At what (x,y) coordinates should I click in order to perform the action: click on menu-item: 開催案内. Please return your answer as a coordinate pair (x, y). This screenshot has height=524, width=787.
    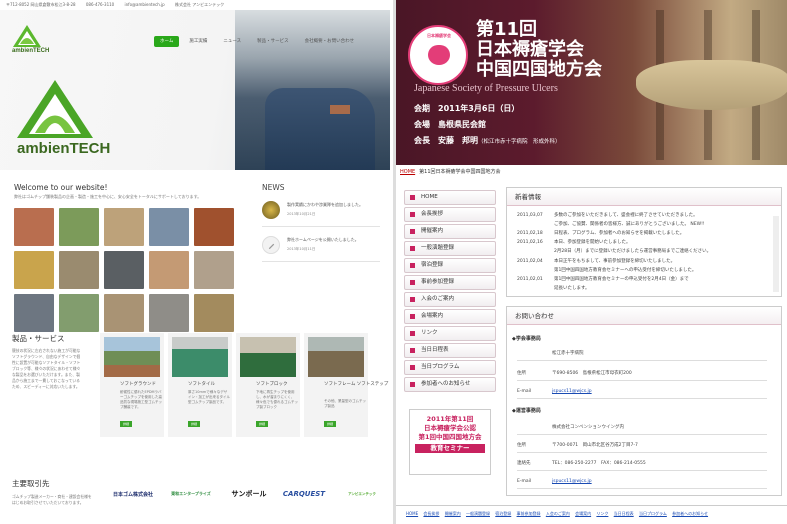
    Looking at the image, I should click on (450, 231).